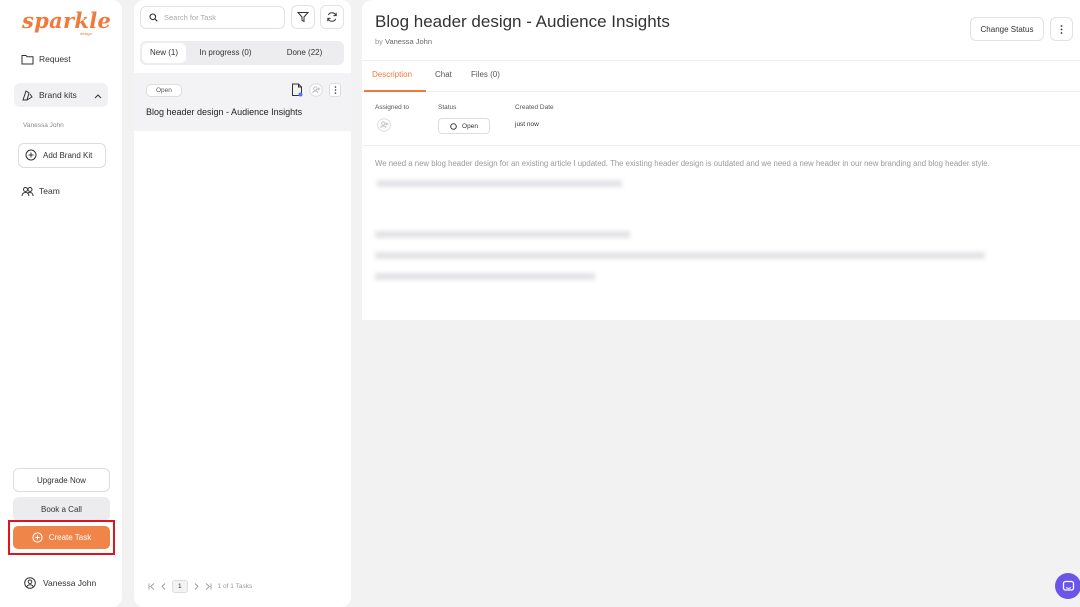 Image resolution: width=1080 pixels, height=607 pixels. Describe the element at coordinates (163, 586) in the screenshot. I see `prev-page-icon` at that location.